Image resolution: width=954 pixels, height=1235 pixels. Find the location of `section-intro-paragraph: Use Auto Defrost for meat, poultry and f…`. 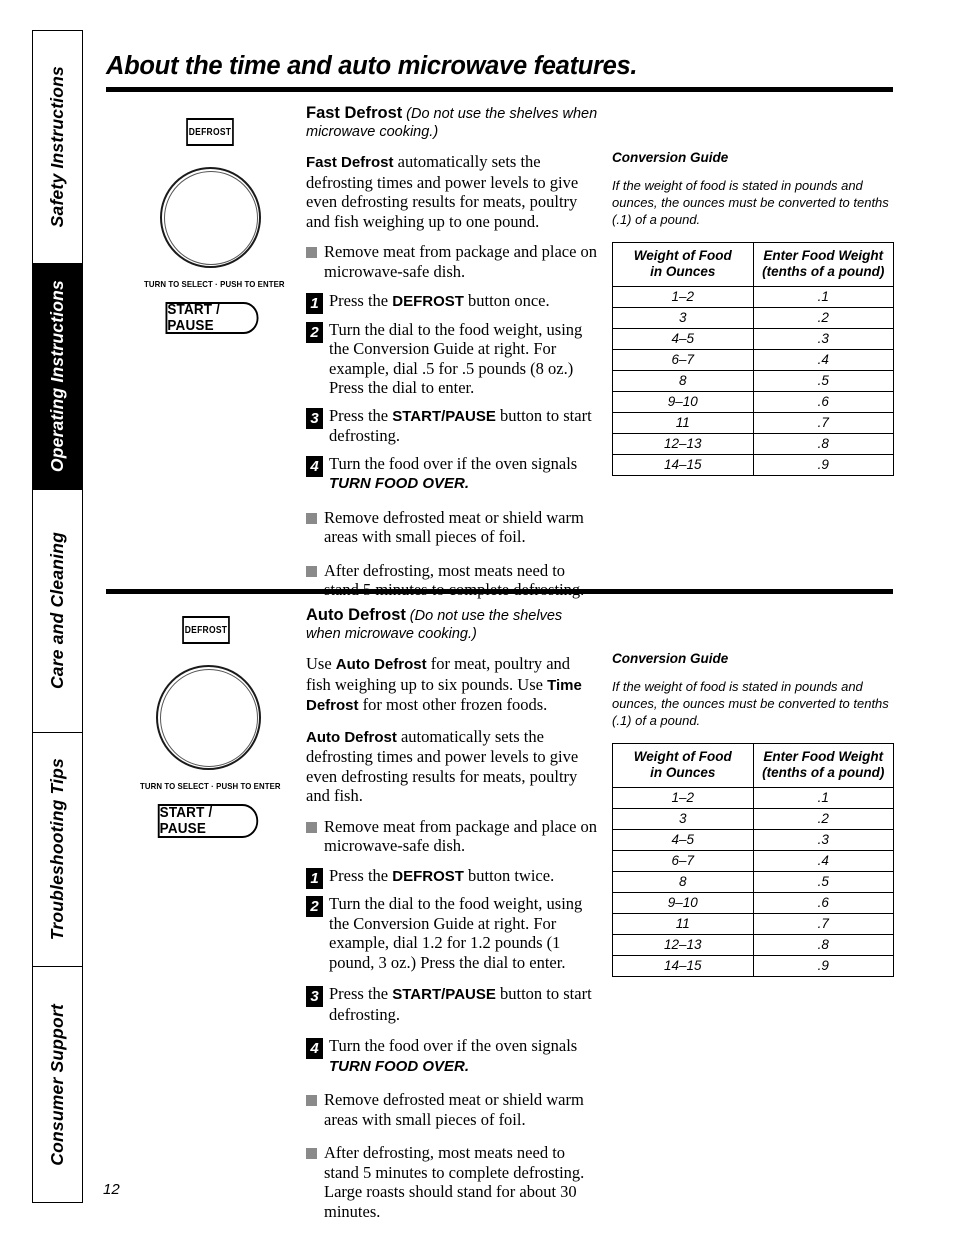

section-intro-paragraph: Use Auto Defrost for meat, poultry and f… is located at coordinates (452, 685).